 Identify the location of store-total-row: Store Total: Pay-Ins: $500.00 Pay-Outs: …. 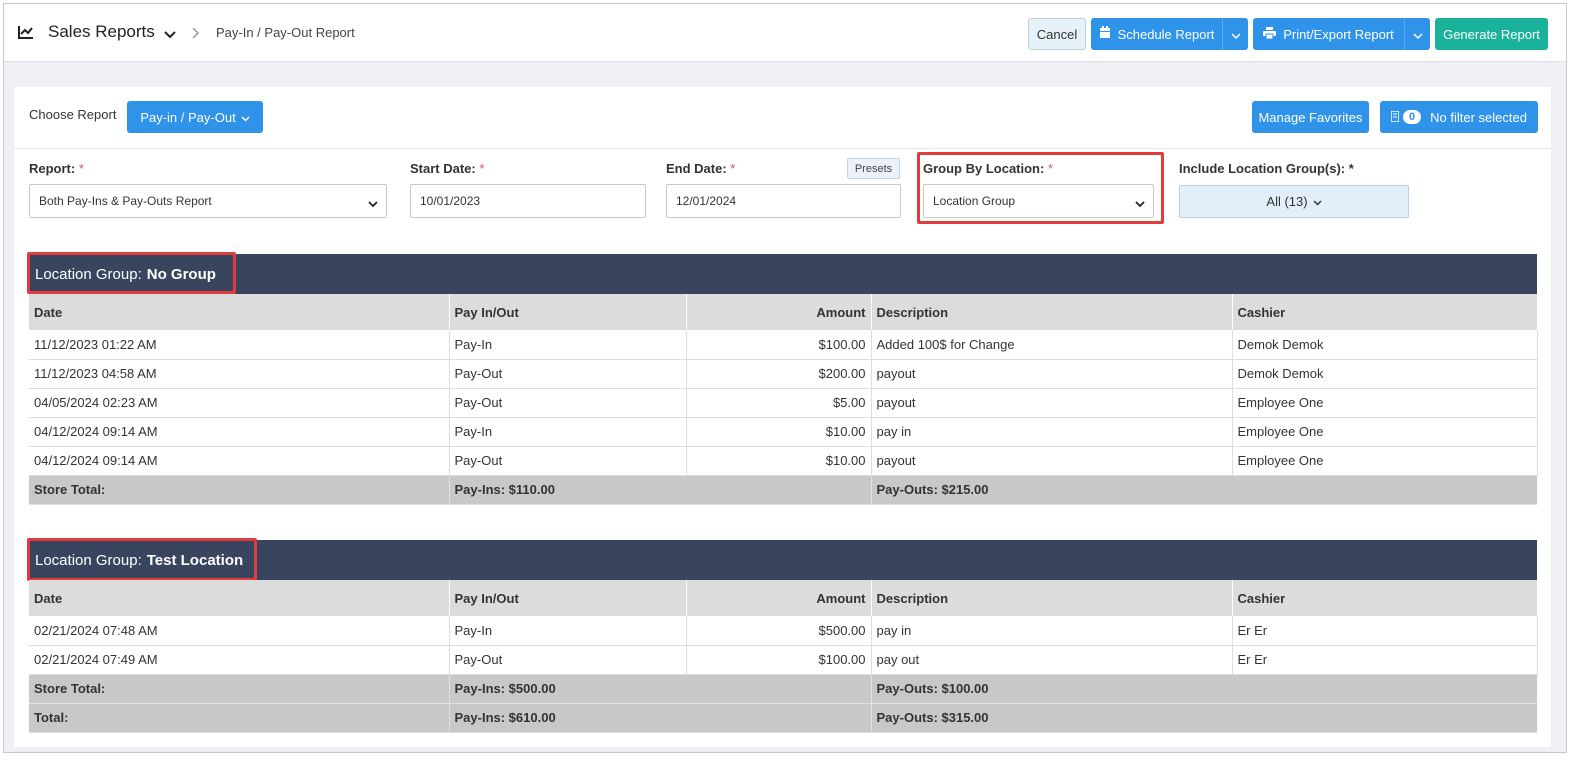
(783, 689).